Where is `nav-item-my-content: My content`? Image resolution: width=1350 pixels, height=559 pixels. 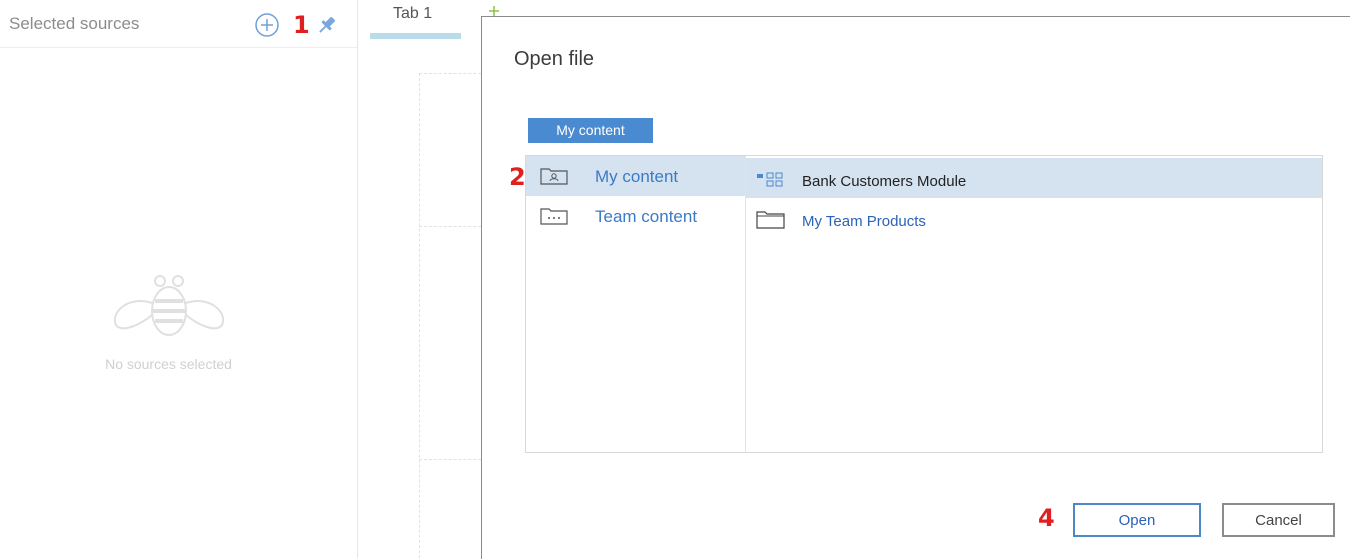
nav-item-my-content: My content is located at coordinates (635, 176).